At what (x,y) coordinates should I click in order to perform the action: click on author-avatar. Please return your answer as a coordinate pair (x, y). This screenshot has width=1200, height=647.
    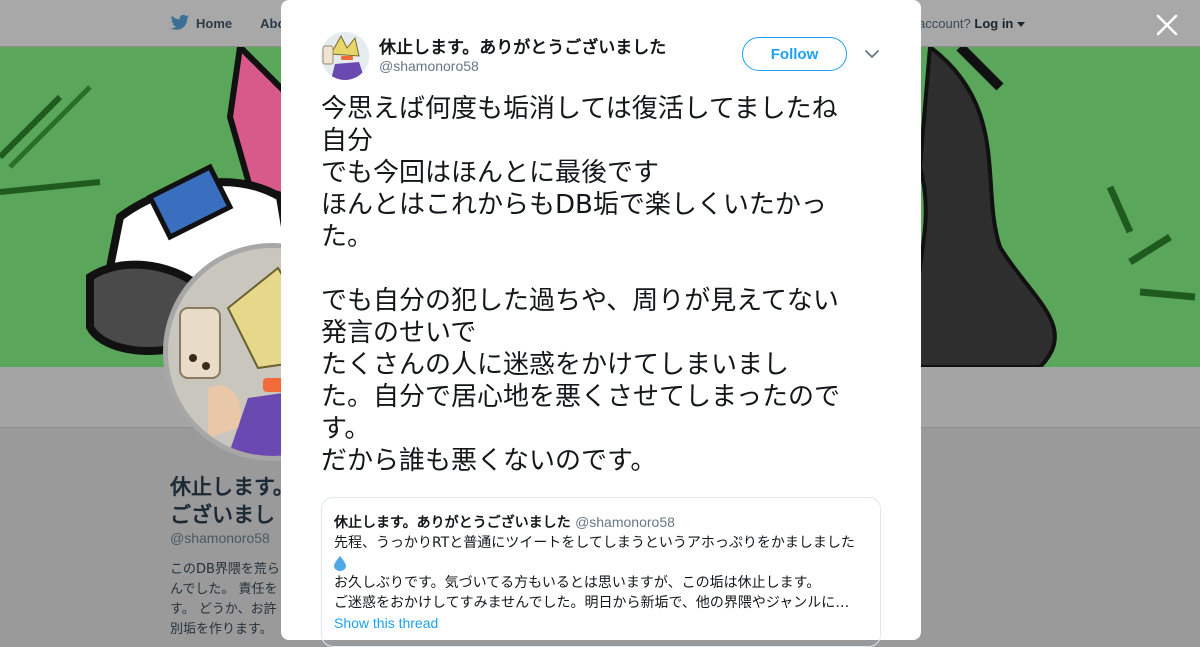
    Looking at the image, I should click on (345, 56).